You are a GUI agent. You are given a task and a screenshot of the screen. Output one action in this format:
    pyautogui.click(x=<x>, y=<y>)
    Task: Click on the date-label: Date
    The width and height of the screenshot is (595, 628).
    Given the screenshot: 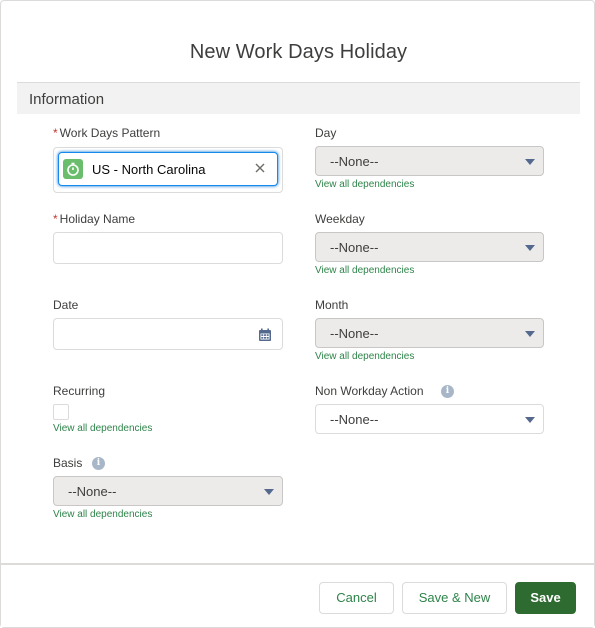 What is the action you would take?
    pyautogui.click(x=66, y=305)
    